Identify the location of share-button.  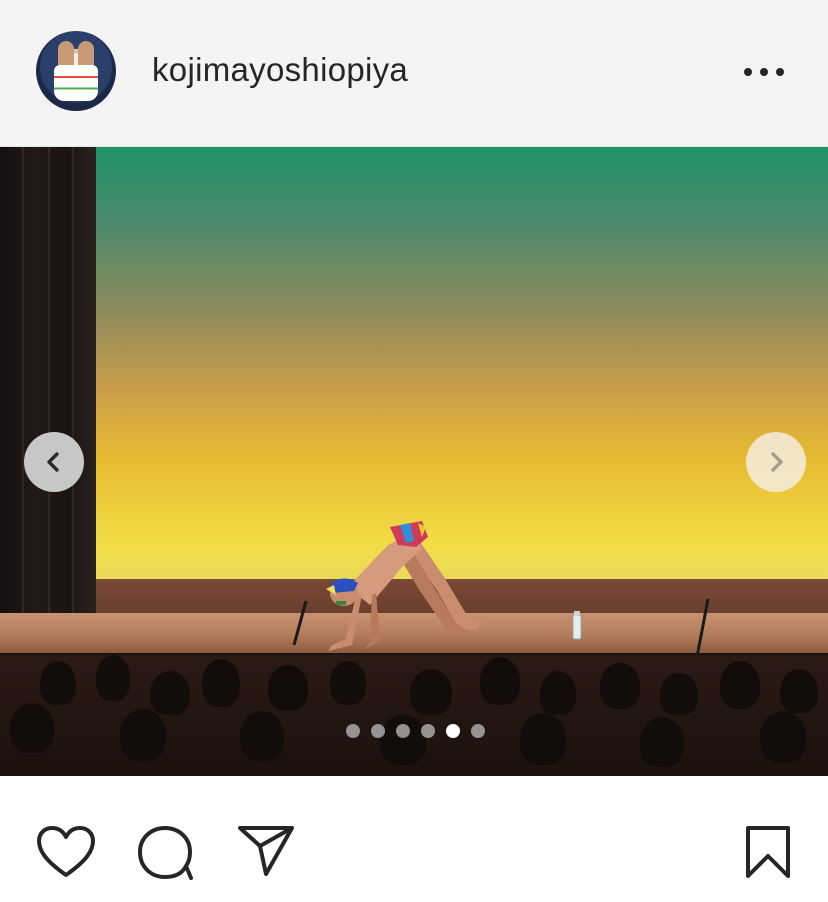
(266, 851).